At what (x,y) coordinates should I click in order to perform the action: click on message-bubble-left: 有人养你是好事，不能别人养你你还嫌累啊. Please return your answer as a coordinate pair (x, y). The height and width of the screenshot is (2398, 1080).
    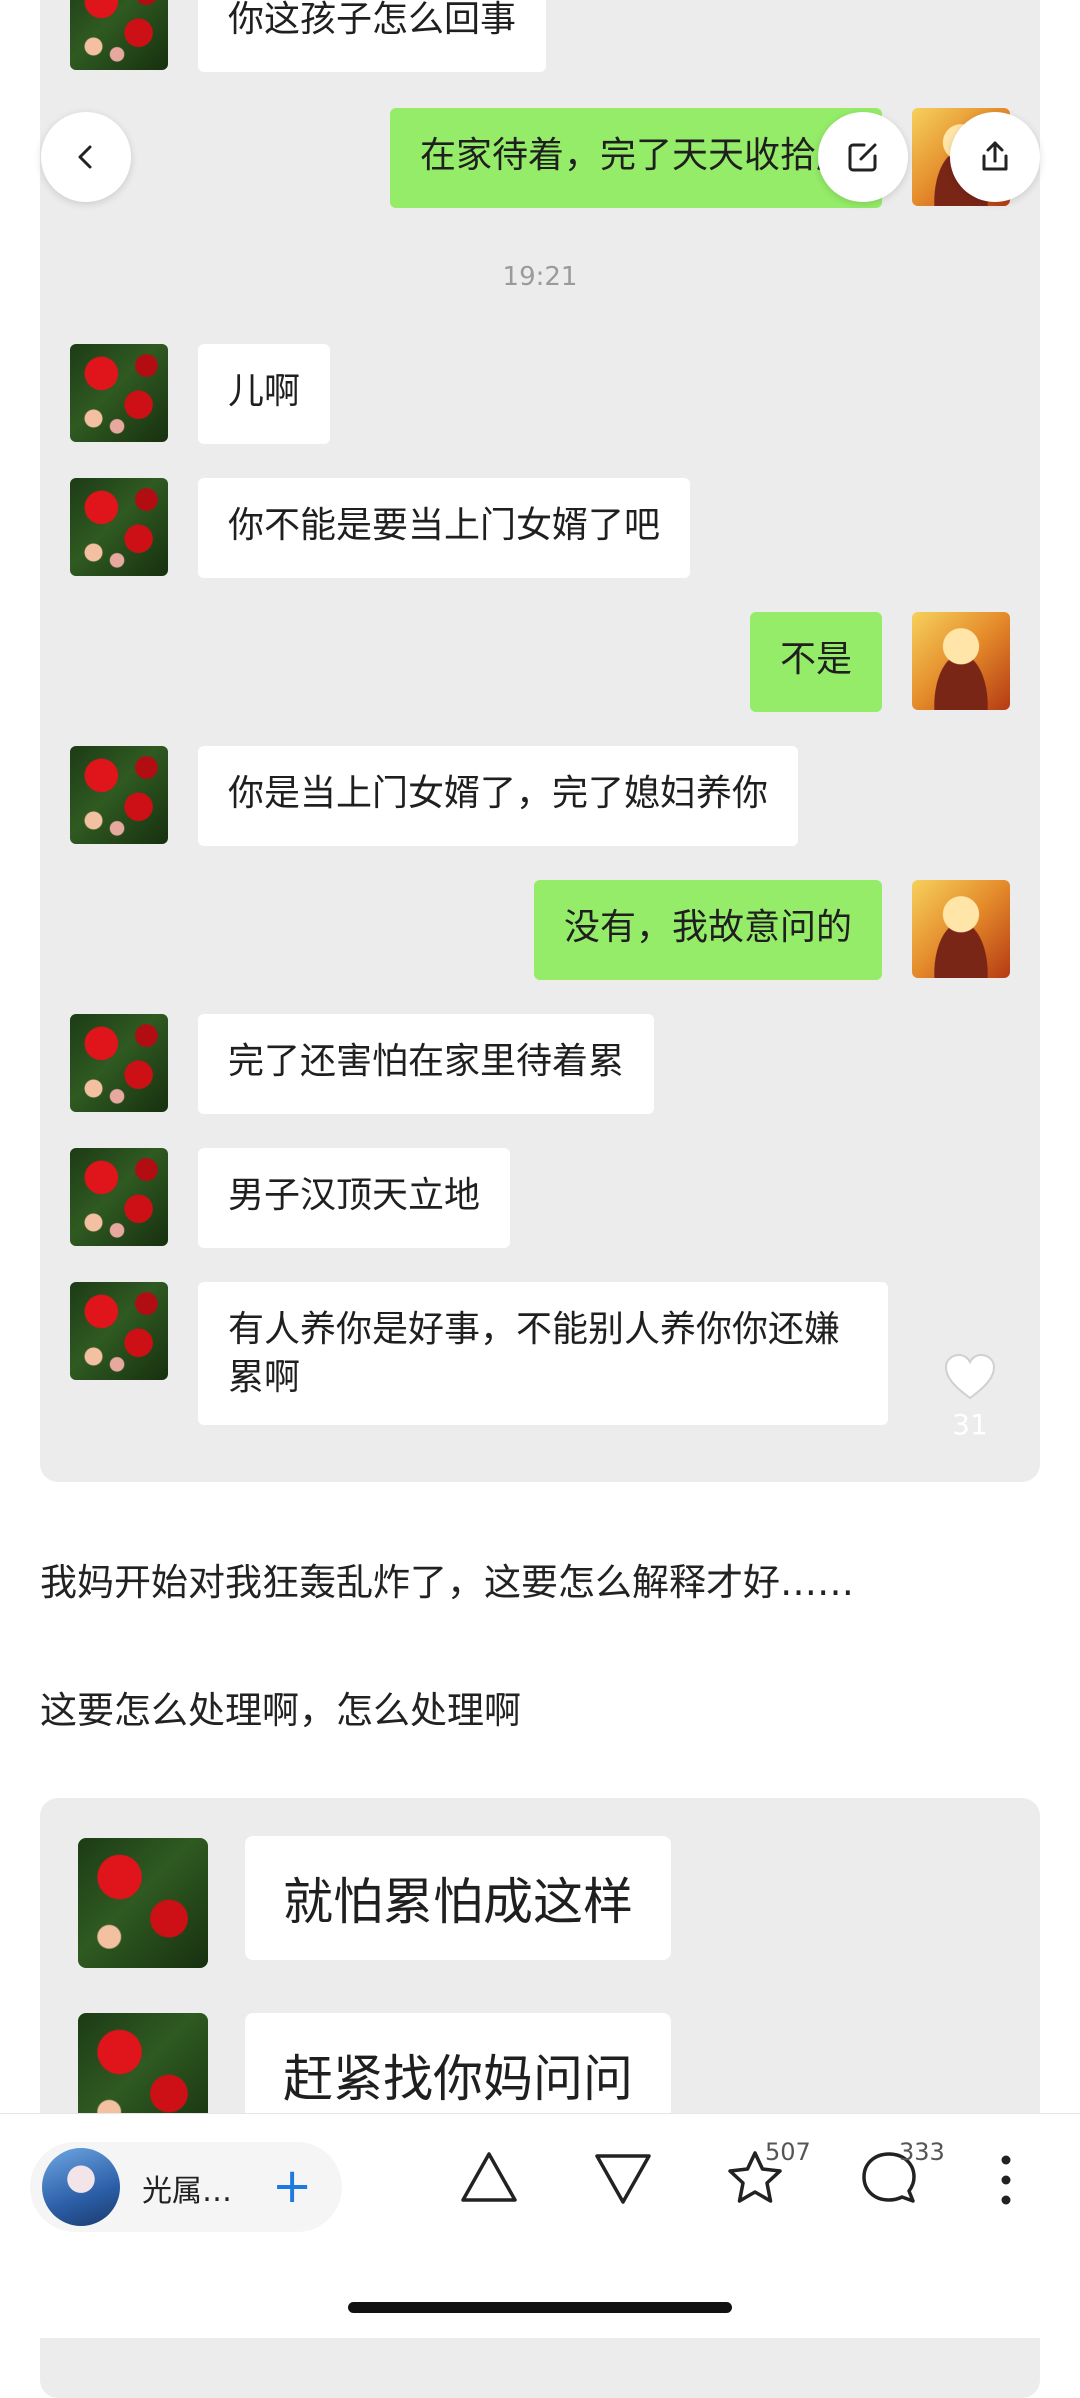
    Looking at the image, I should click on (543, 1354).